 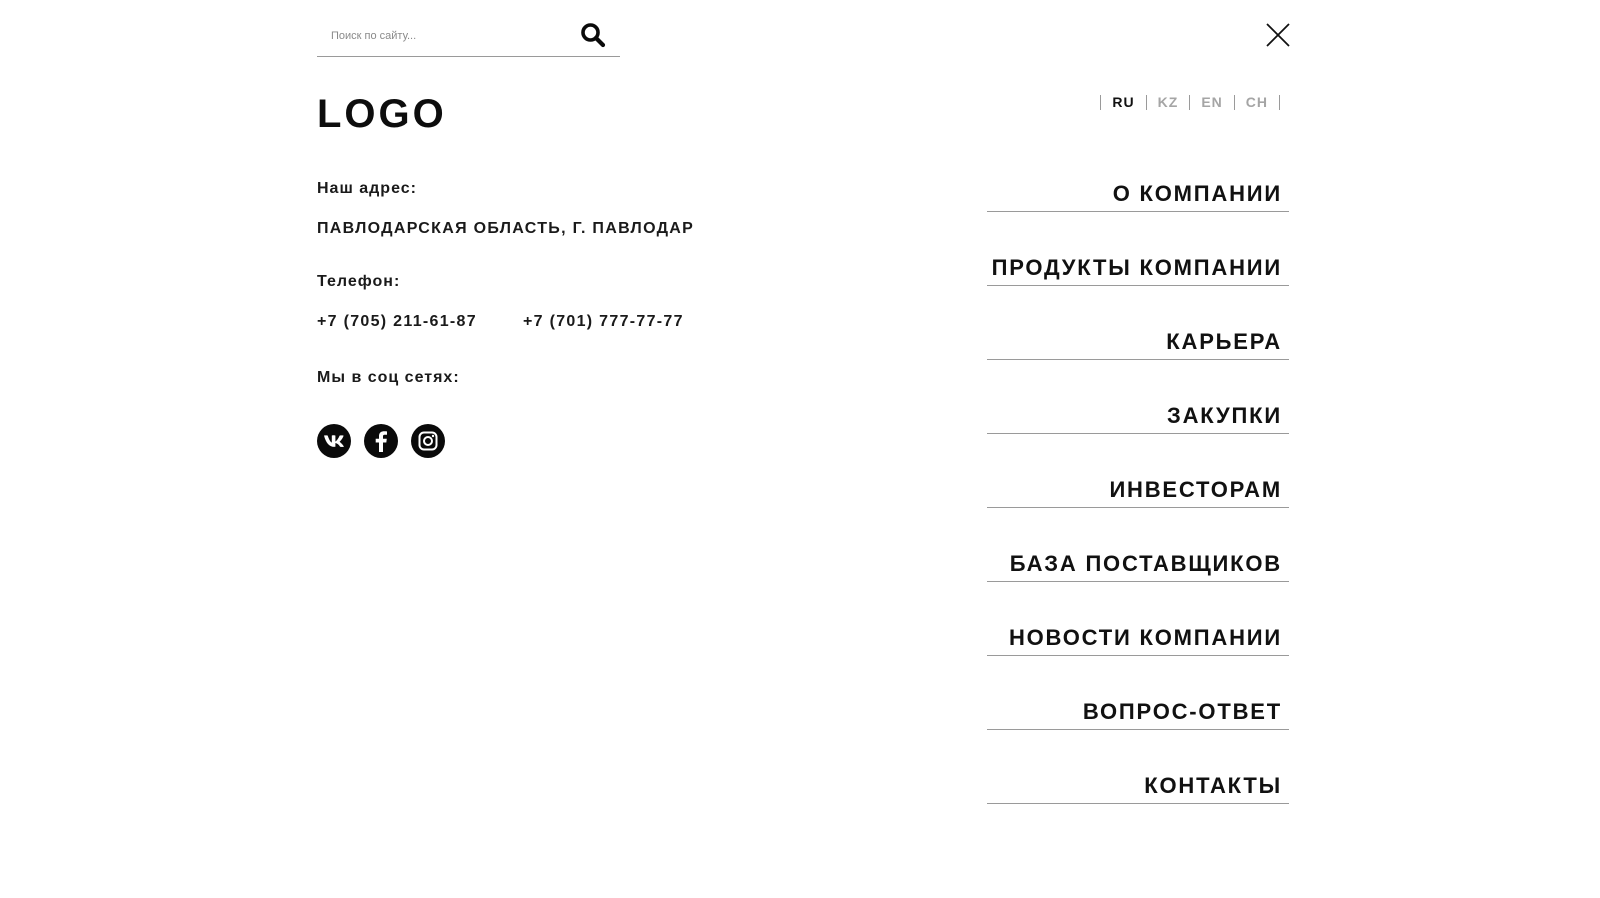 I want to click on menu-item-label: КАРЬЕРА, so click(x=1224, y=341).